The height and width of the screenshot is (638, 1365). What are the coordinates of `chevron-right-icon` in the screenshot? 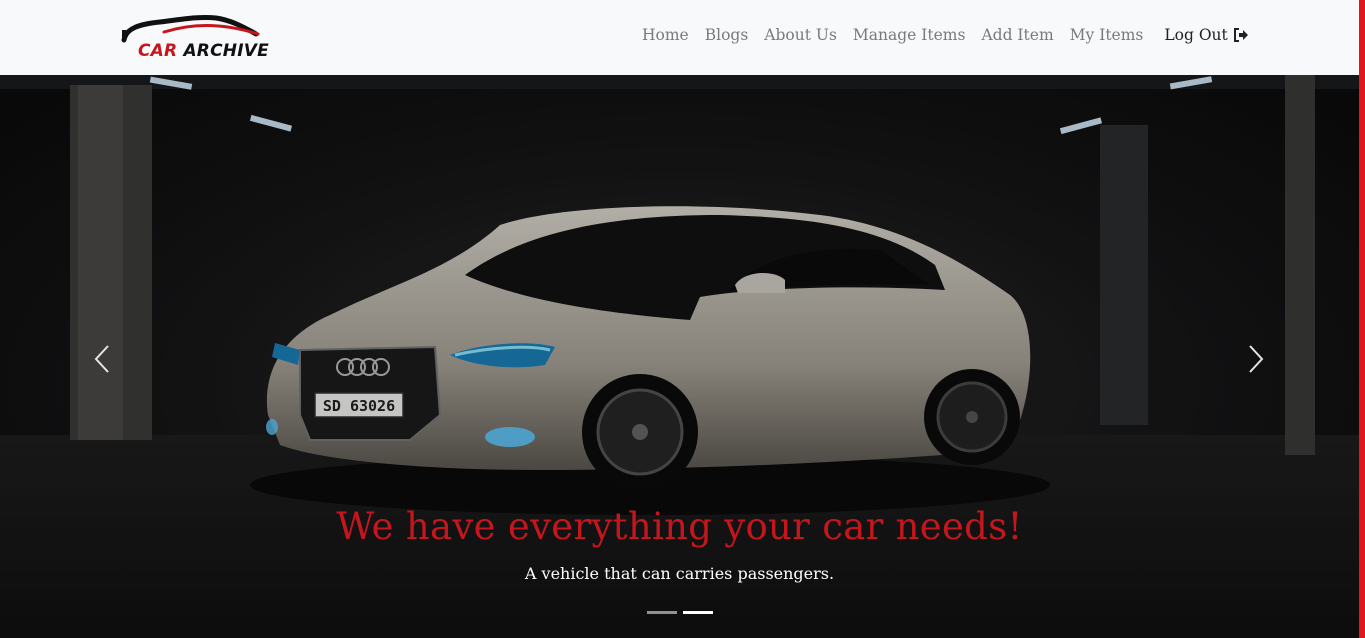 It's located at (1256, 359).